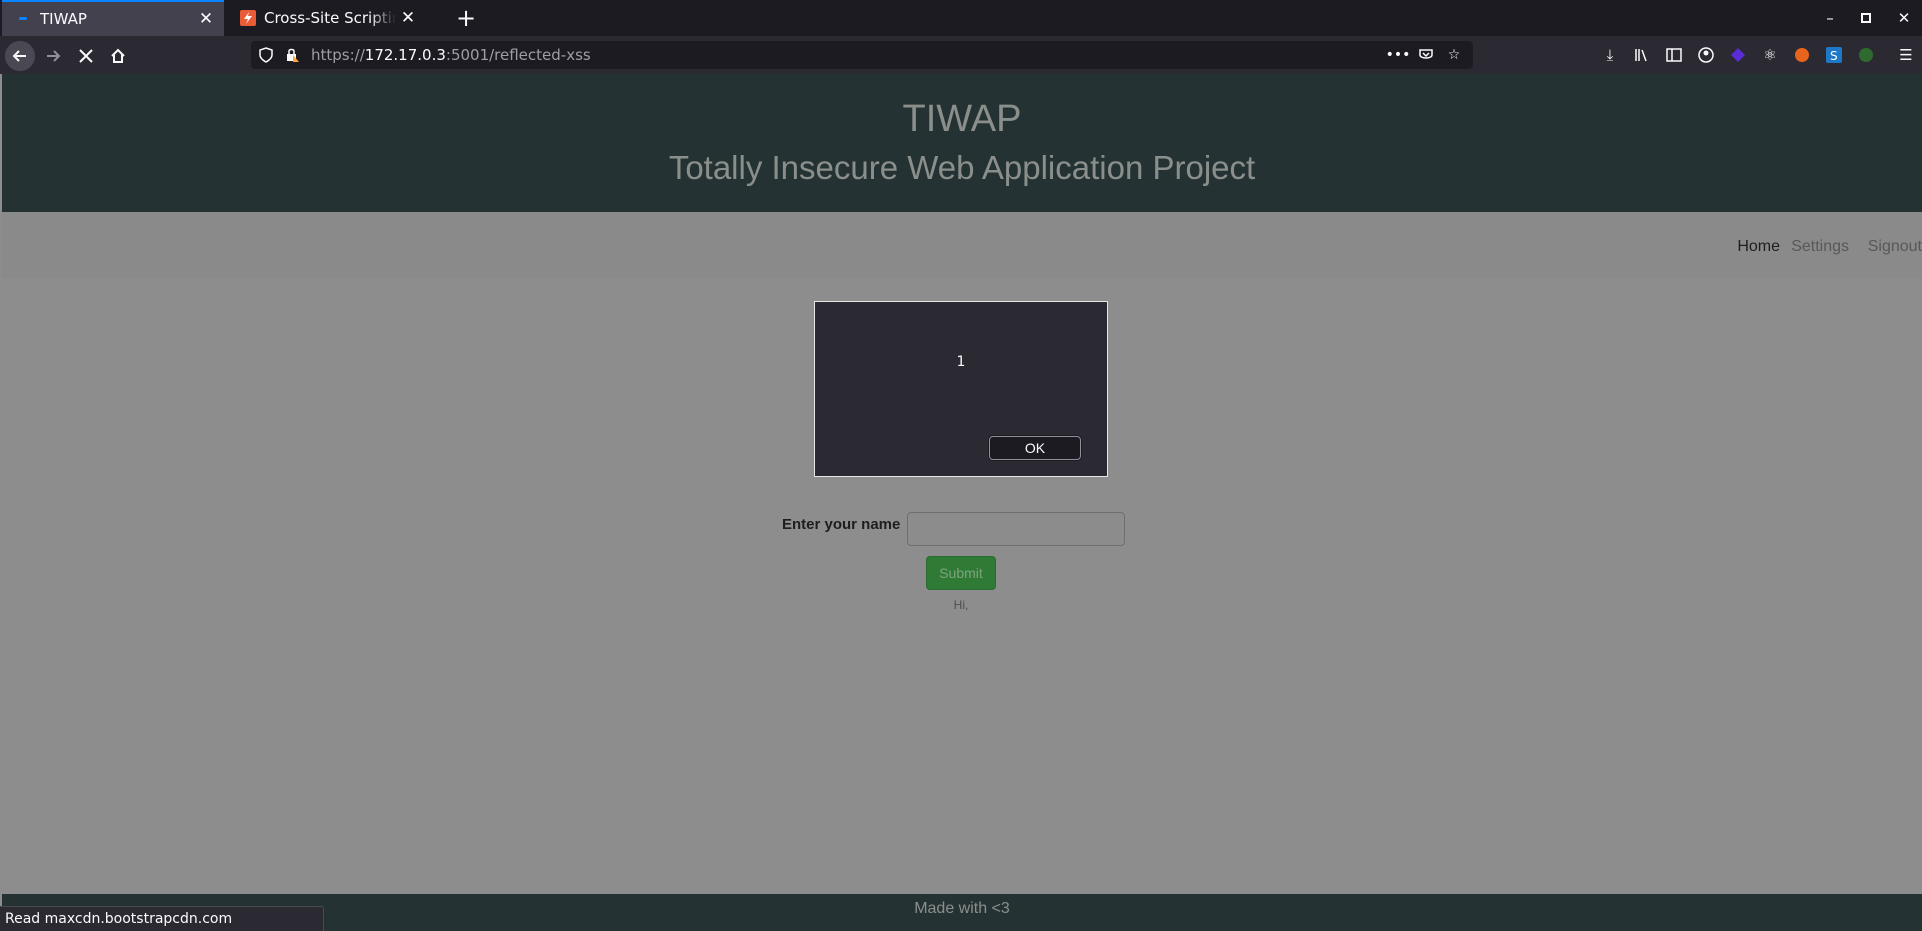  What do you see at coordinates (292, 55) in the screenshot?
I see `insecure-lock-icon` at bounding box center [292, 55].